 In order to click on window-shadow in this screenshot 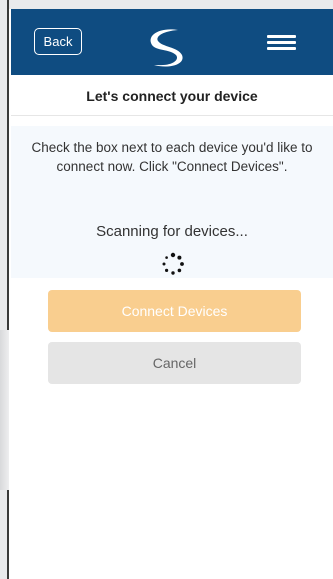, I will do `click(4, 410)`.